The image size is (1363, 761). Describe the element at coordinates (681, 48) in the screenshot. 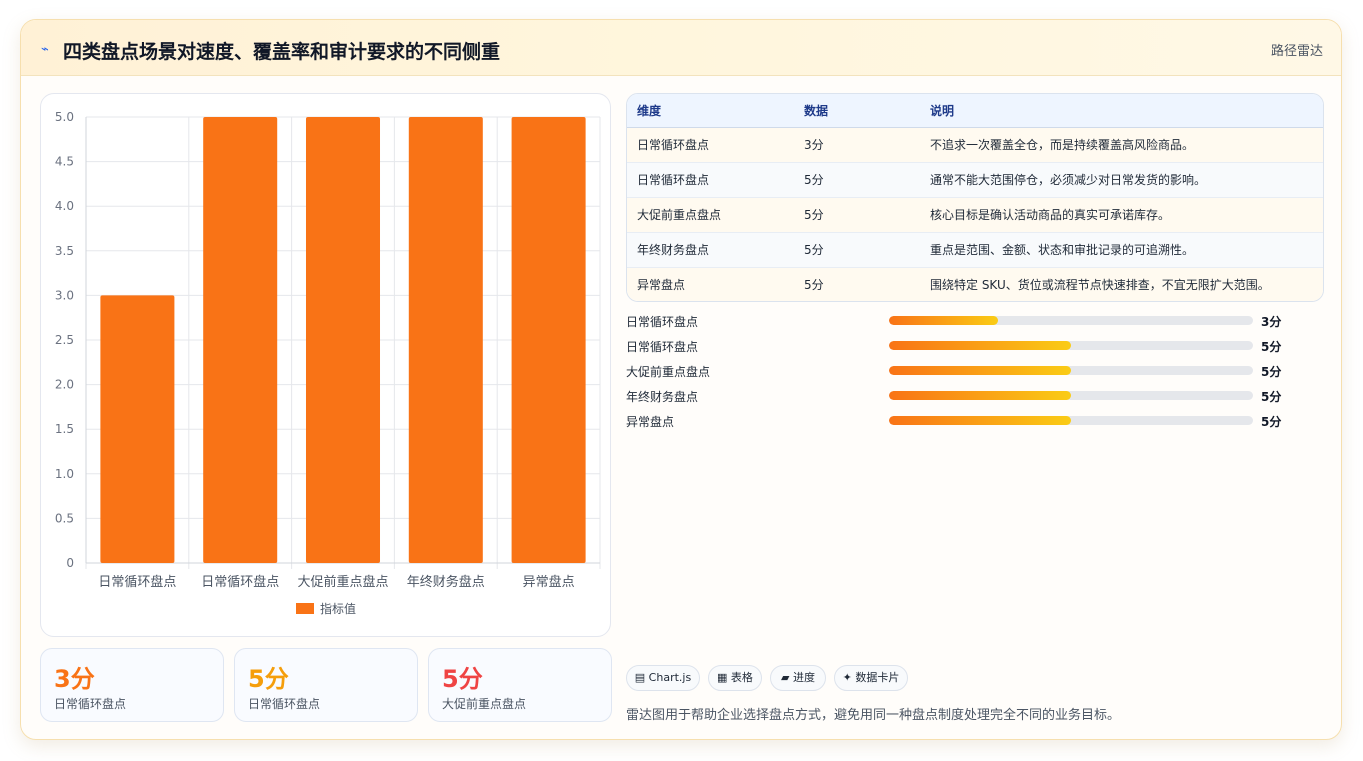

I see `header-bar: ⌁ 四类盘点场景对速度、覆盖率和审计要求的不同侧重 路径雷达` at that location.